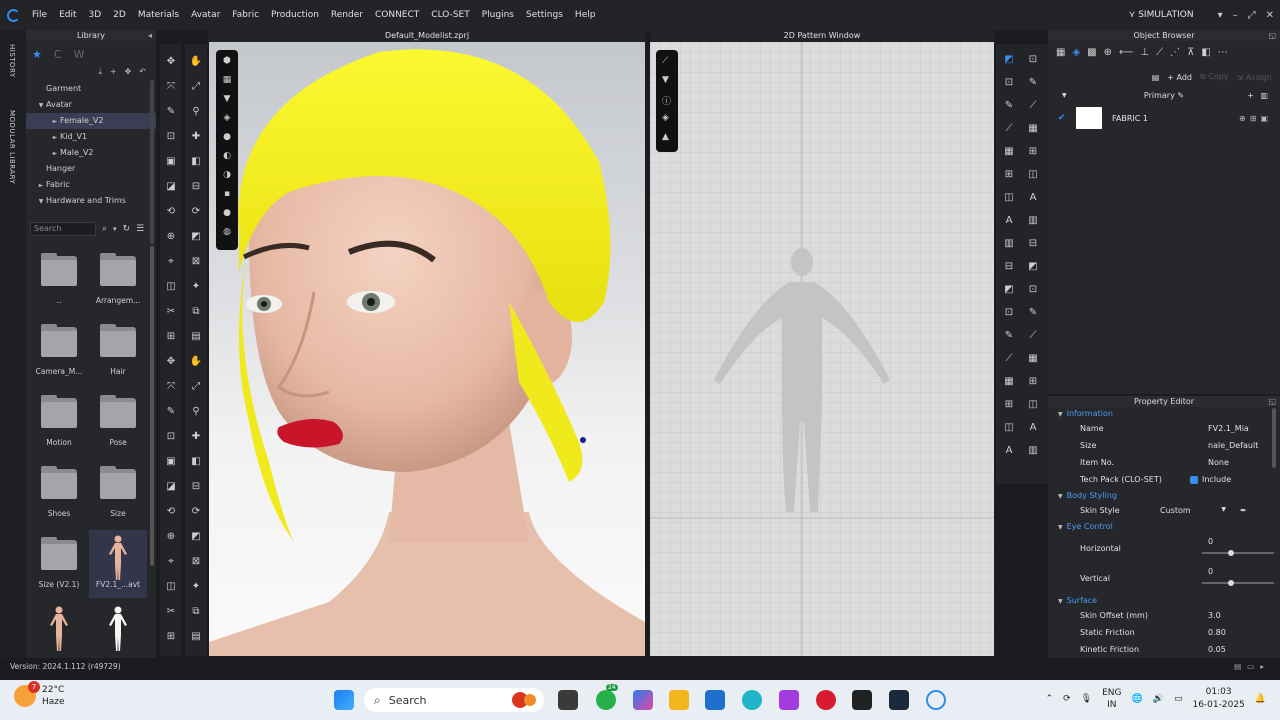  What do you see at coordinates (568, 700) in the screenshot?
I see `file-explorer-dark-icon` at bounding box center [568, 700].